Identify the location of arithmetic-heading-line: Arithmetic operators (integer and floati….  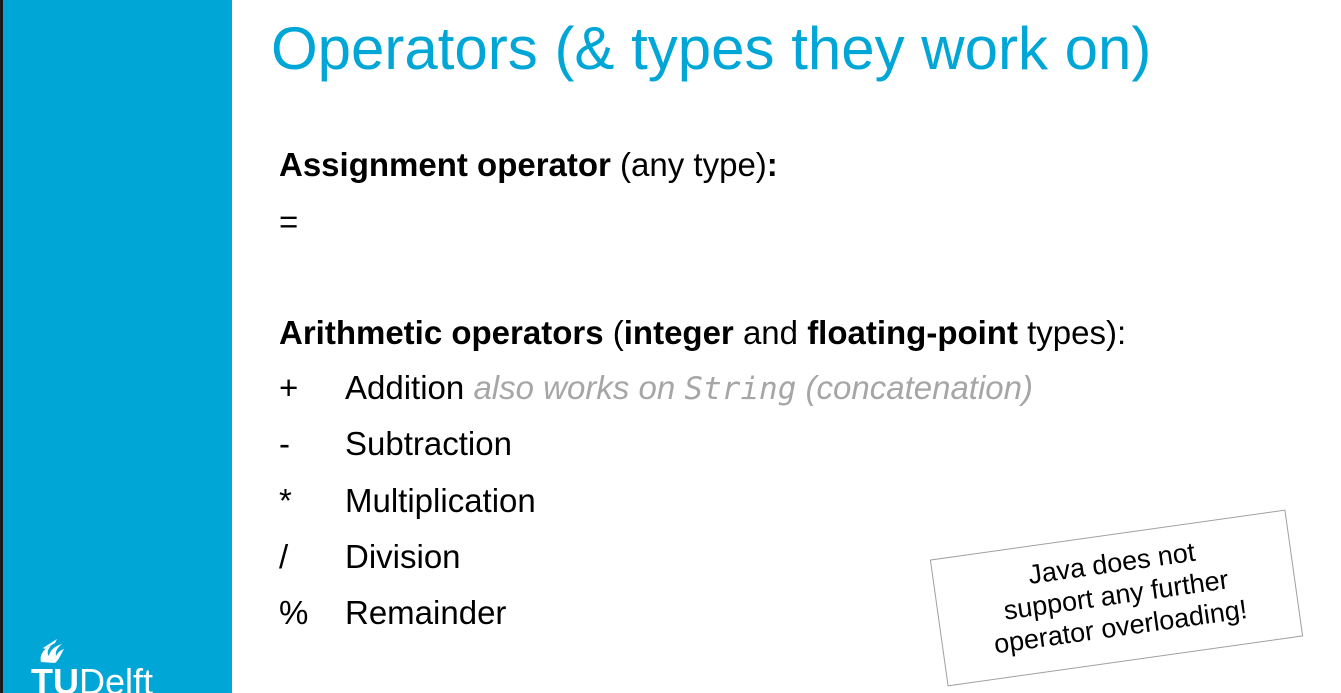
(702, 333).